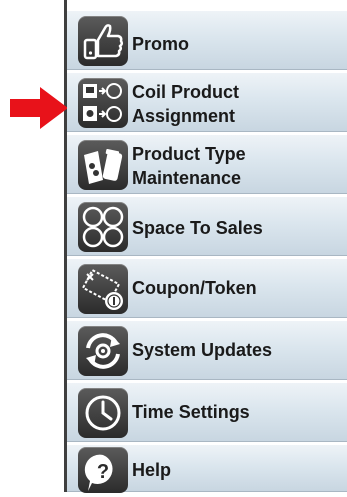 This screenshot has width=347, height=497. What do you see at coordinates (189, 154) in the screenshot?
I see `menu-item-label-line1: Product Type` at bounding box center [189, 154].